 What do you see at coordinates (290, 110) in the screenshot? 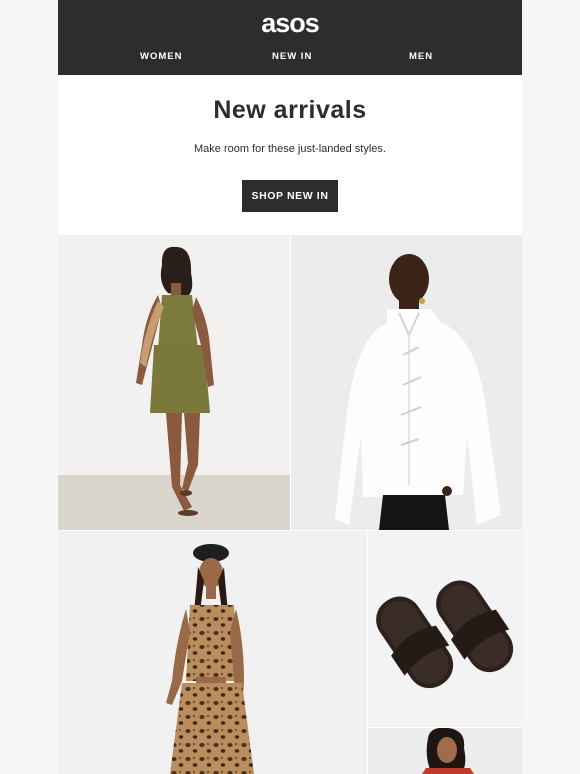
I see `page-title: New arrivals` at bounding box center [290, 110].